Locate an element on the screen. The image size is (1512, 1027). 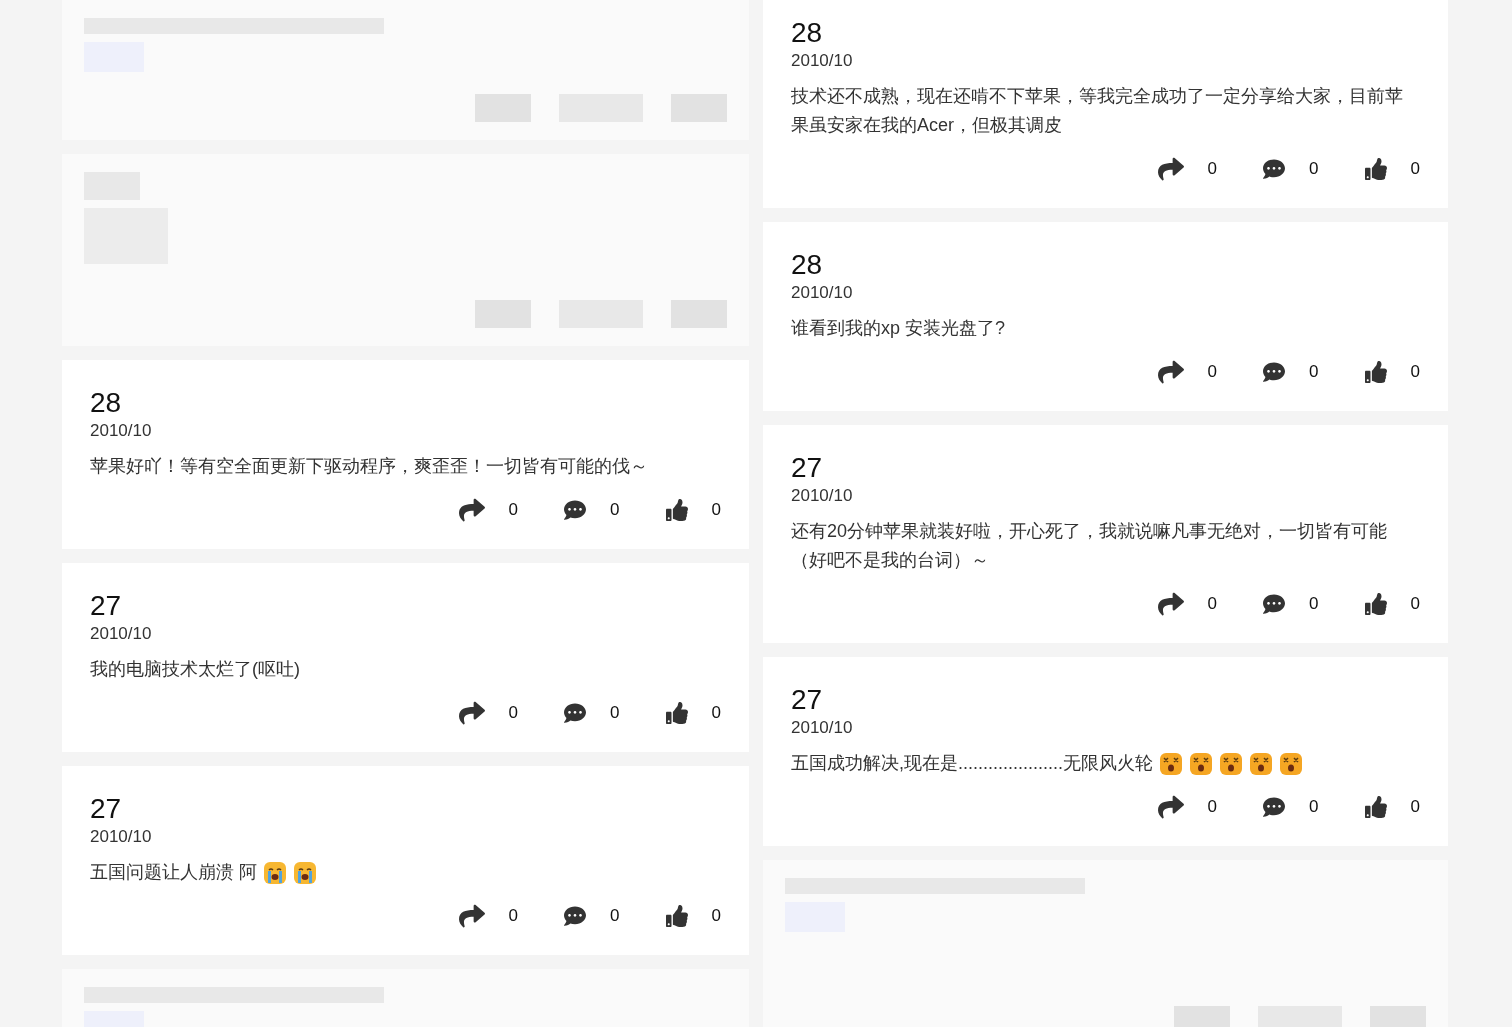
post-text: 苹果好吖！等有空全面更新下驱动程序，爽歪歪！一切皆有可能的伐～ is located at coordinates (369, 466).